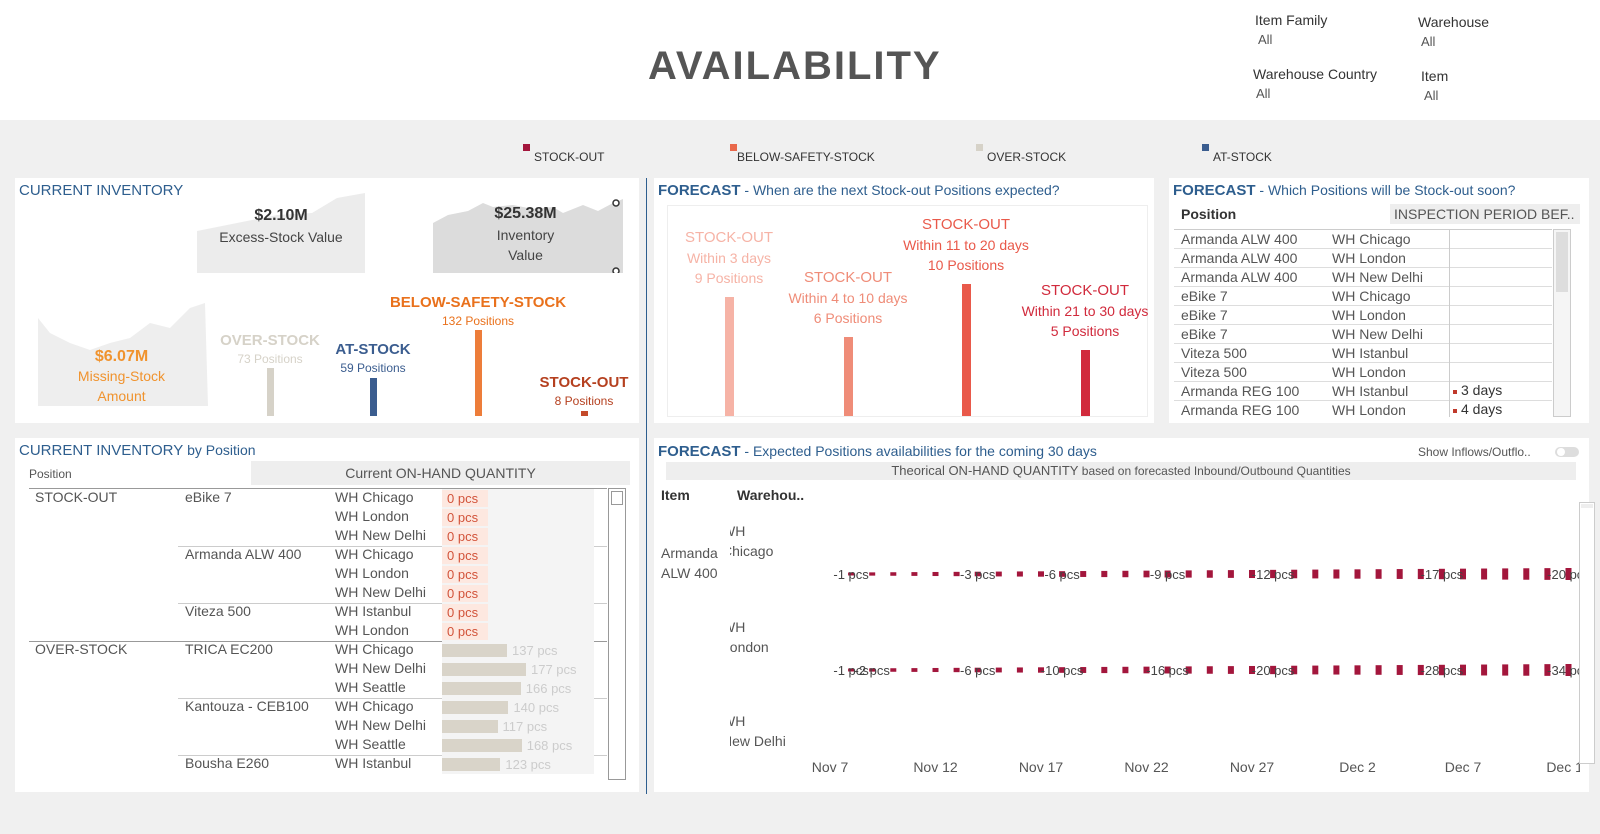 The width and height of the screenshot is (1600, 834). What do you see at coordinates (1363, 258) in the screenshot?
I see `which-row: Armanda ALW 400 WH London` at bounding box center [1363, 258].